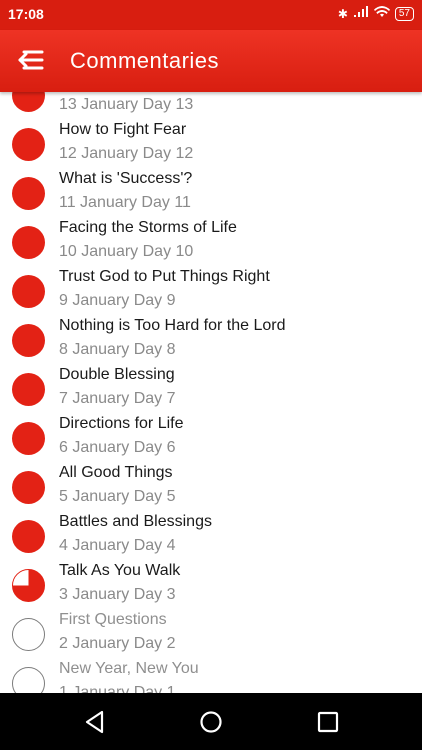 Image resolution: width=422 pixels, height=750 pixels. Describe the element at coordinates (126, 251) in the screenshot. I see `item-subtitle: 10 January Day 10` at that location.